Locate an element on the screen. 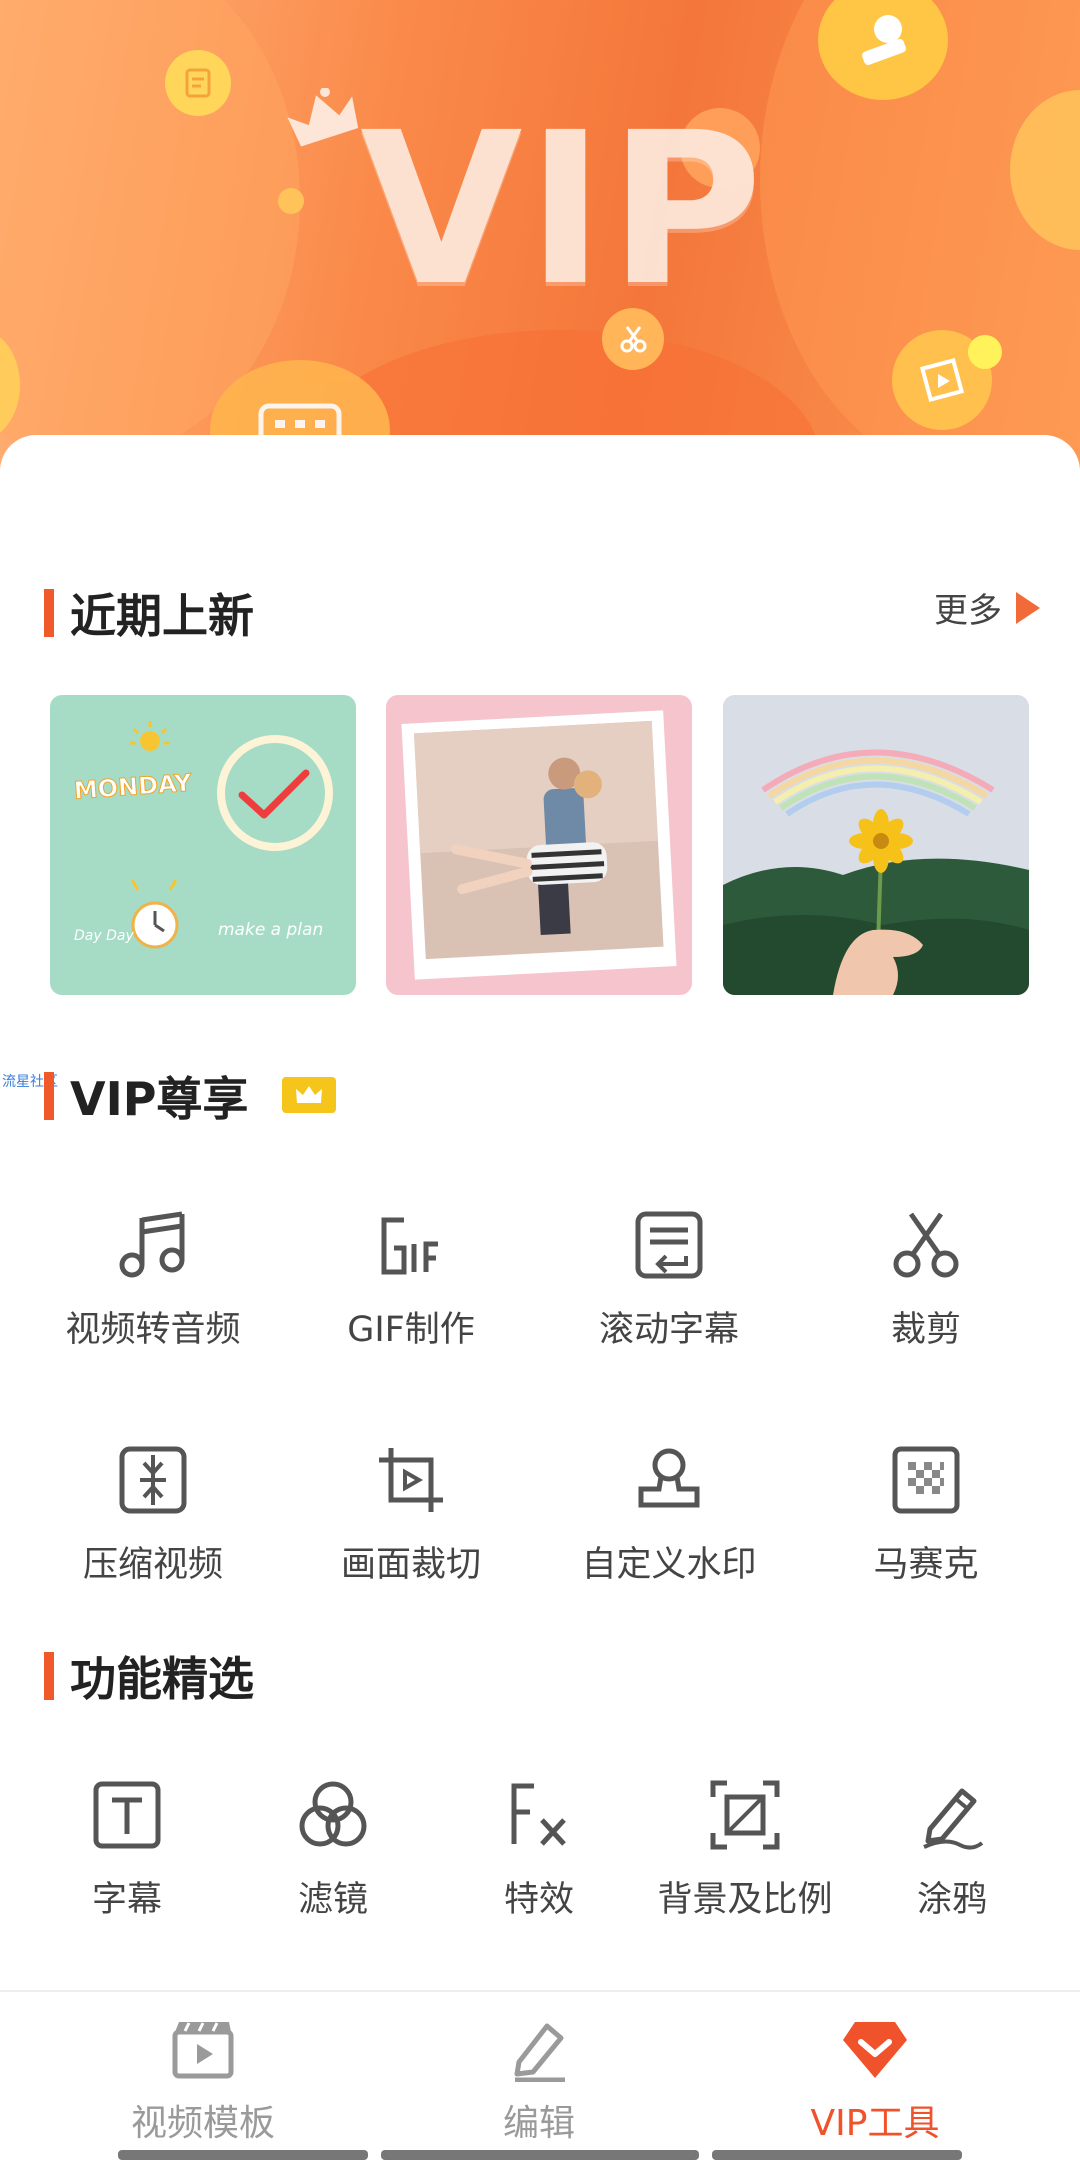 This screenshot has width=1080, height=2162. make-a-plan-text: make a plan is located at coordinates (270, 930).